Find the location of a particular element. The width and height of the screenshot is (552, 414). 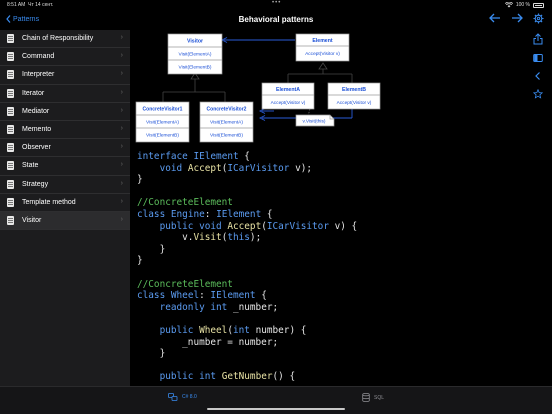

sidebar-item-label: Visitor is located at coordinates (32, 220).